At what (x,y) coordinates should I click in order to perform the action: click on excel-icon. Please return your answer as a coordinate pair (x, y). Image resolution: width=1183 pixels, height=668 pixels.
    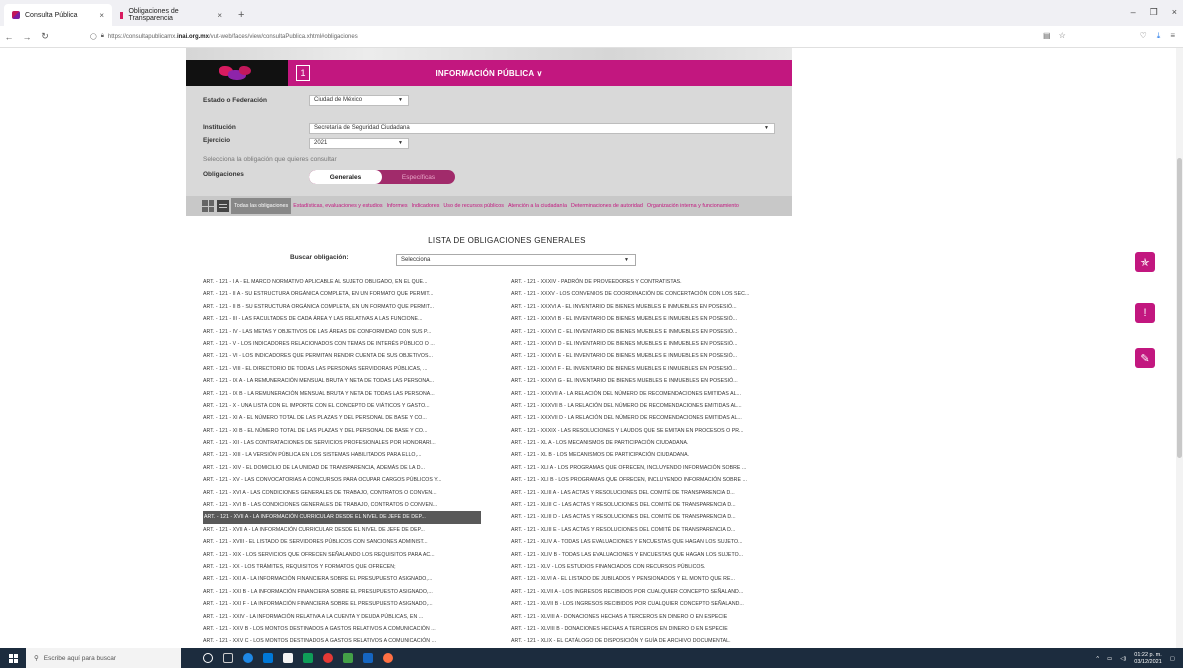
    Looking at the image, I should click on (348, 658).